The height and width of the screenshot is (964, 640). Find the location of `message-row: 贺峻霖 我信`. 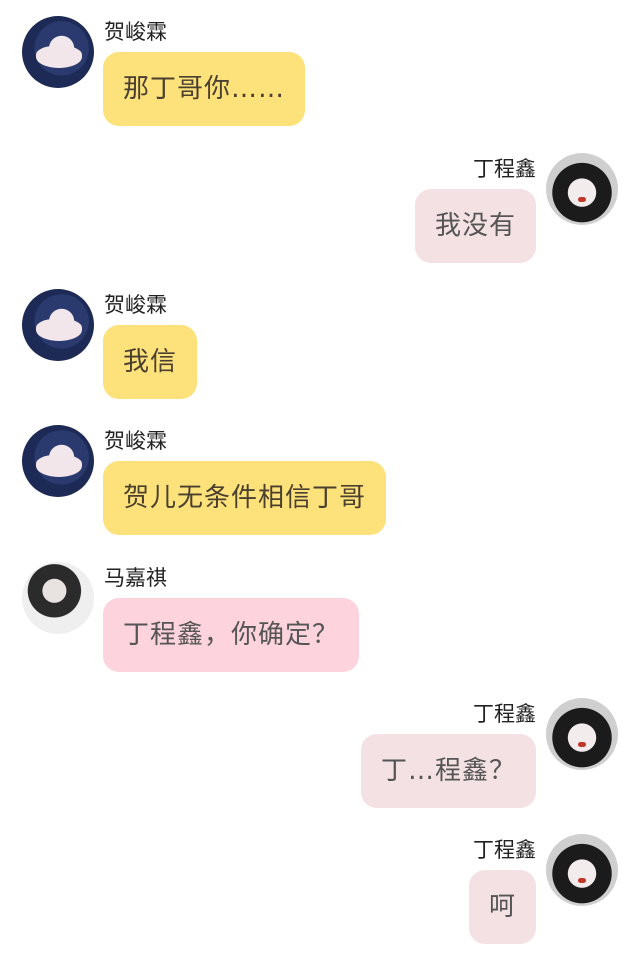

message-row: 贺峻霖 我信 is located at coordinates (320, 354).